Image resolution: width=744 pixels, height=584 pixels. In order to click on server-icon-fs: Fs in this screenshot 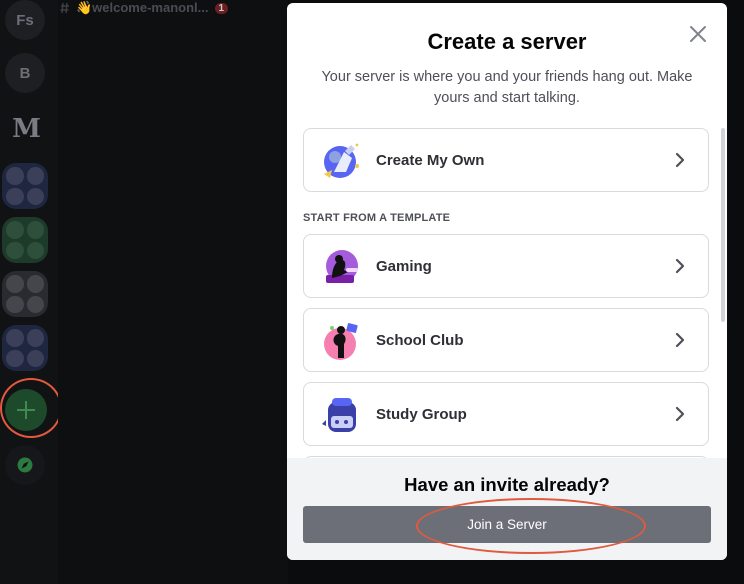, I will do `click(25, 20)`.